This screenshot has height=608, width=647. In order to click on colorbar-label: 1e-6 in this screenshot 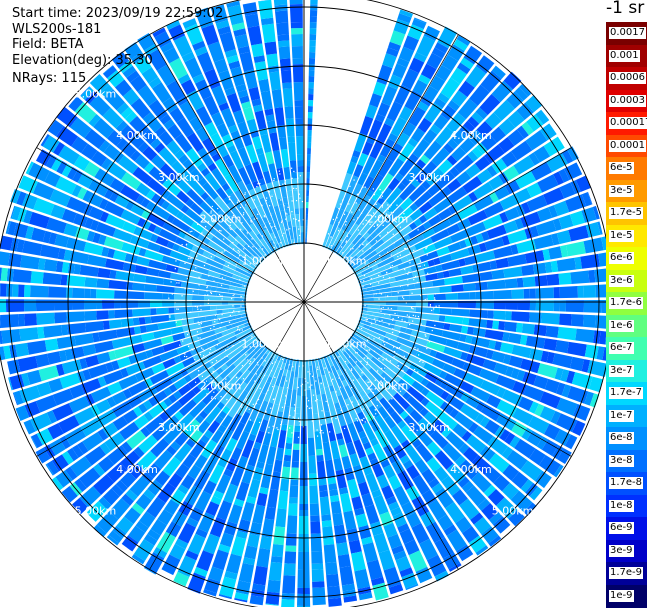, I will do `click(621, 325)`.